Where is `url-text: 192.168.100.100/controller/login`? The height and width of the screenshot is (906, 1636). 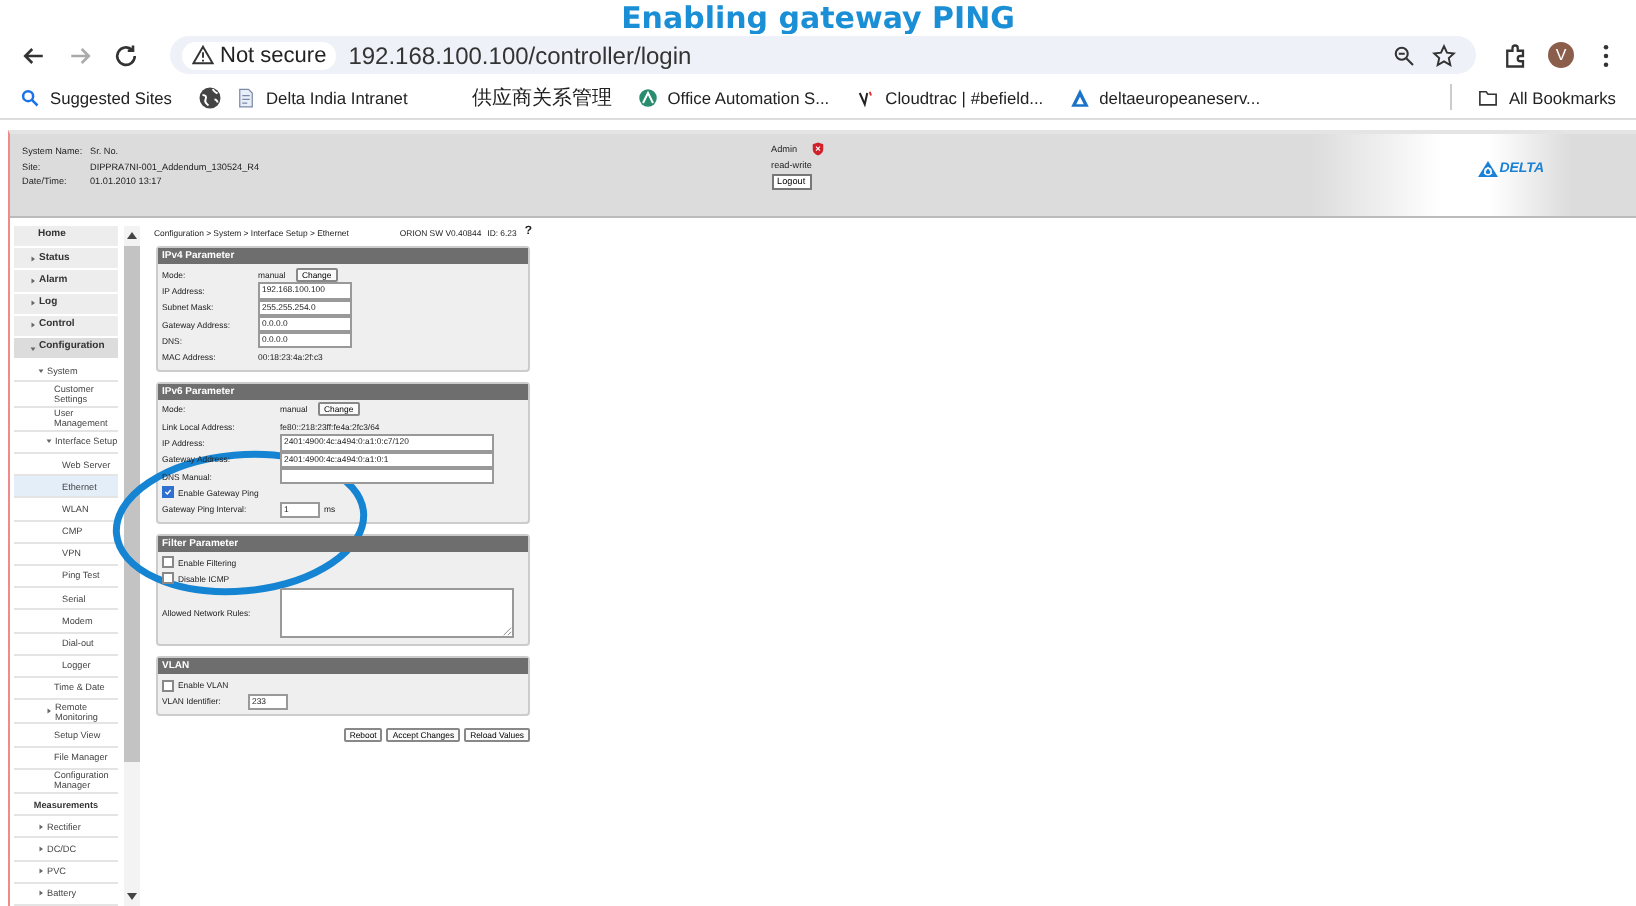 url-text: 192.168.100.100/controller/login is located at coordinates (520, 55).